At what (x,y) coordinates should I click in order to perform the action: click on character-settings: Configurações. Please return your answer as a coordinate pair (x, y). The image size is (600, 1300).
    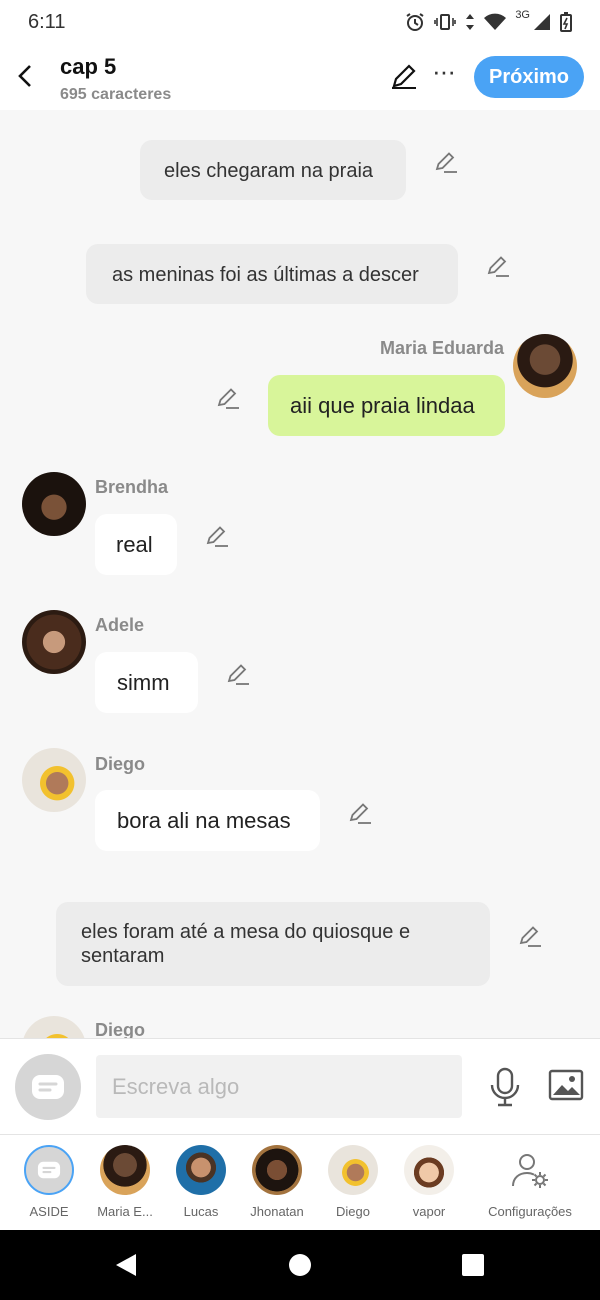
    Looking at the image, I should click on (530, 1182).